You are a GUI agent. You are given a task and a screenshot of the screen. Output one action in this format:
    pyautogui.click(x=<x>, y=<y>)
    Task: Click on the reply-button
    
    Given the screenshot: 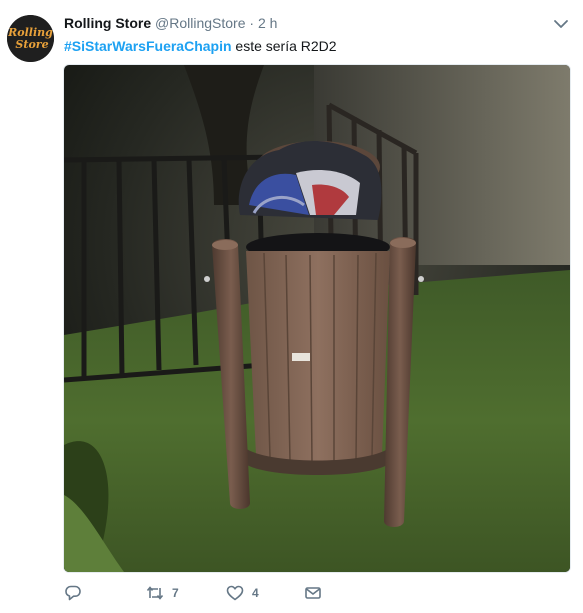 What is the action you would take?
    pyautogui.click(x=73, y=593)
    